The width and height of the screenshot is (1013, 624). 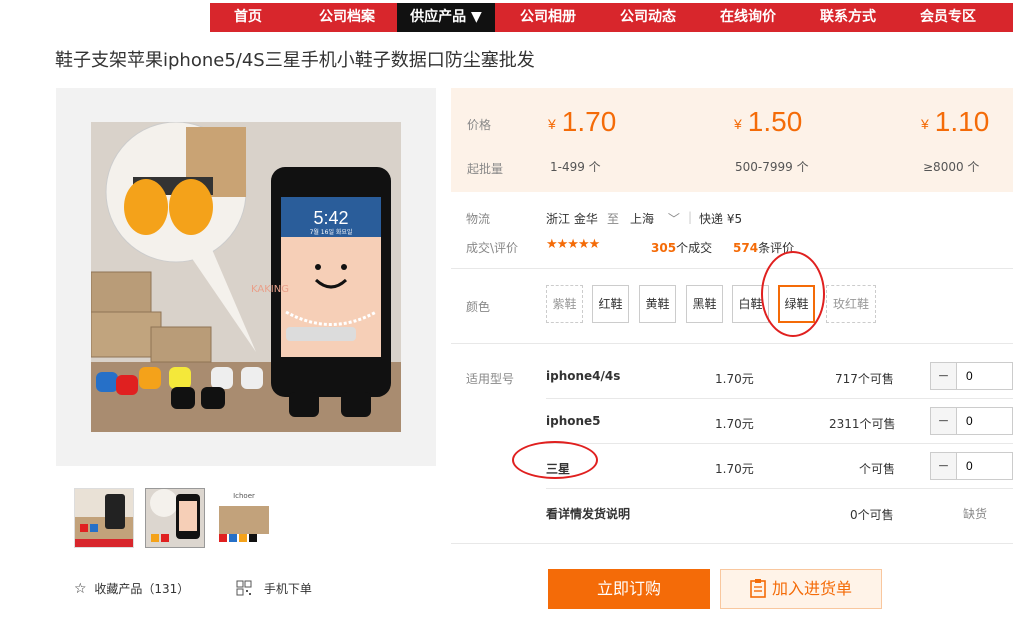 I want to click on model-stock-4: 0个可售, so click(x=872, y=515).